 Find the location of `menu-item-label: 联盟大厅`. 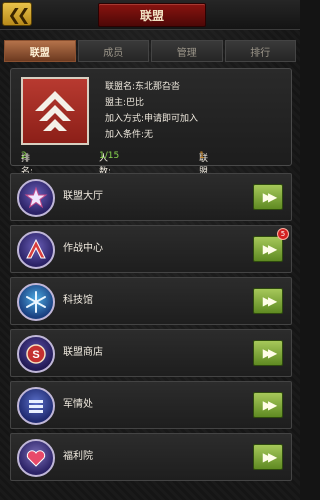

menu-item-label: 联盟大厅 is located at coordinates (83, 196).